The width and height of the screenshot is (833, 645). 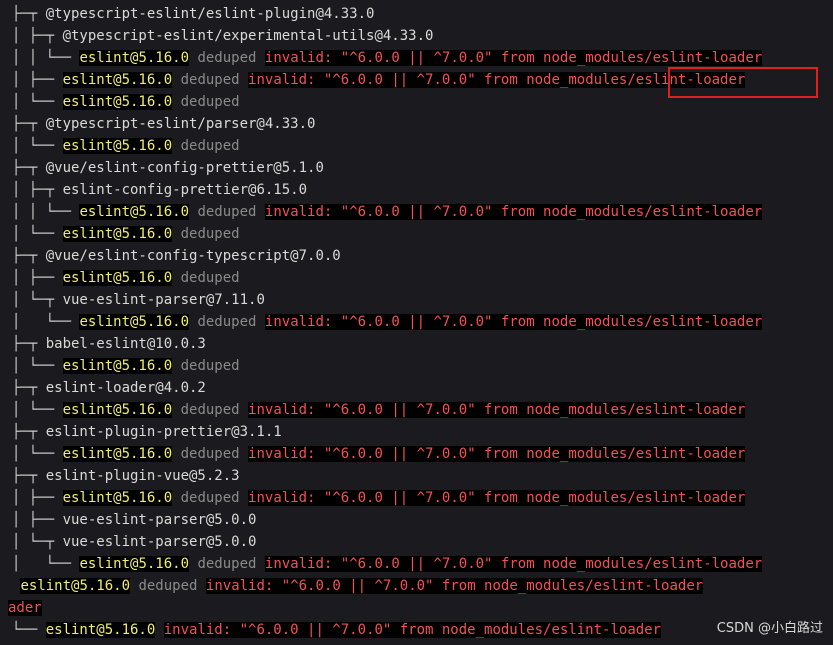 What do you see at coordinates (180, 124) in the screenshot?
I see `package-name: @typescript-eslint/parser@4.33.0` at bounding box center [180, 124].